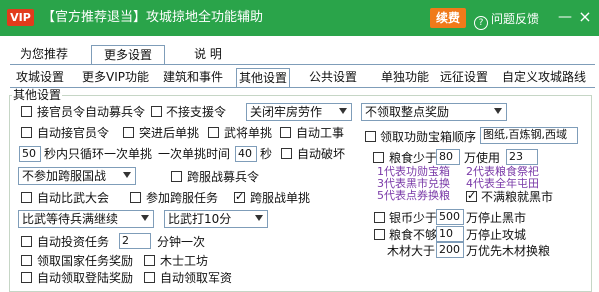 This screenshot has width=599, height=292. I want to click on question-icon: ?, so click(481, 23).